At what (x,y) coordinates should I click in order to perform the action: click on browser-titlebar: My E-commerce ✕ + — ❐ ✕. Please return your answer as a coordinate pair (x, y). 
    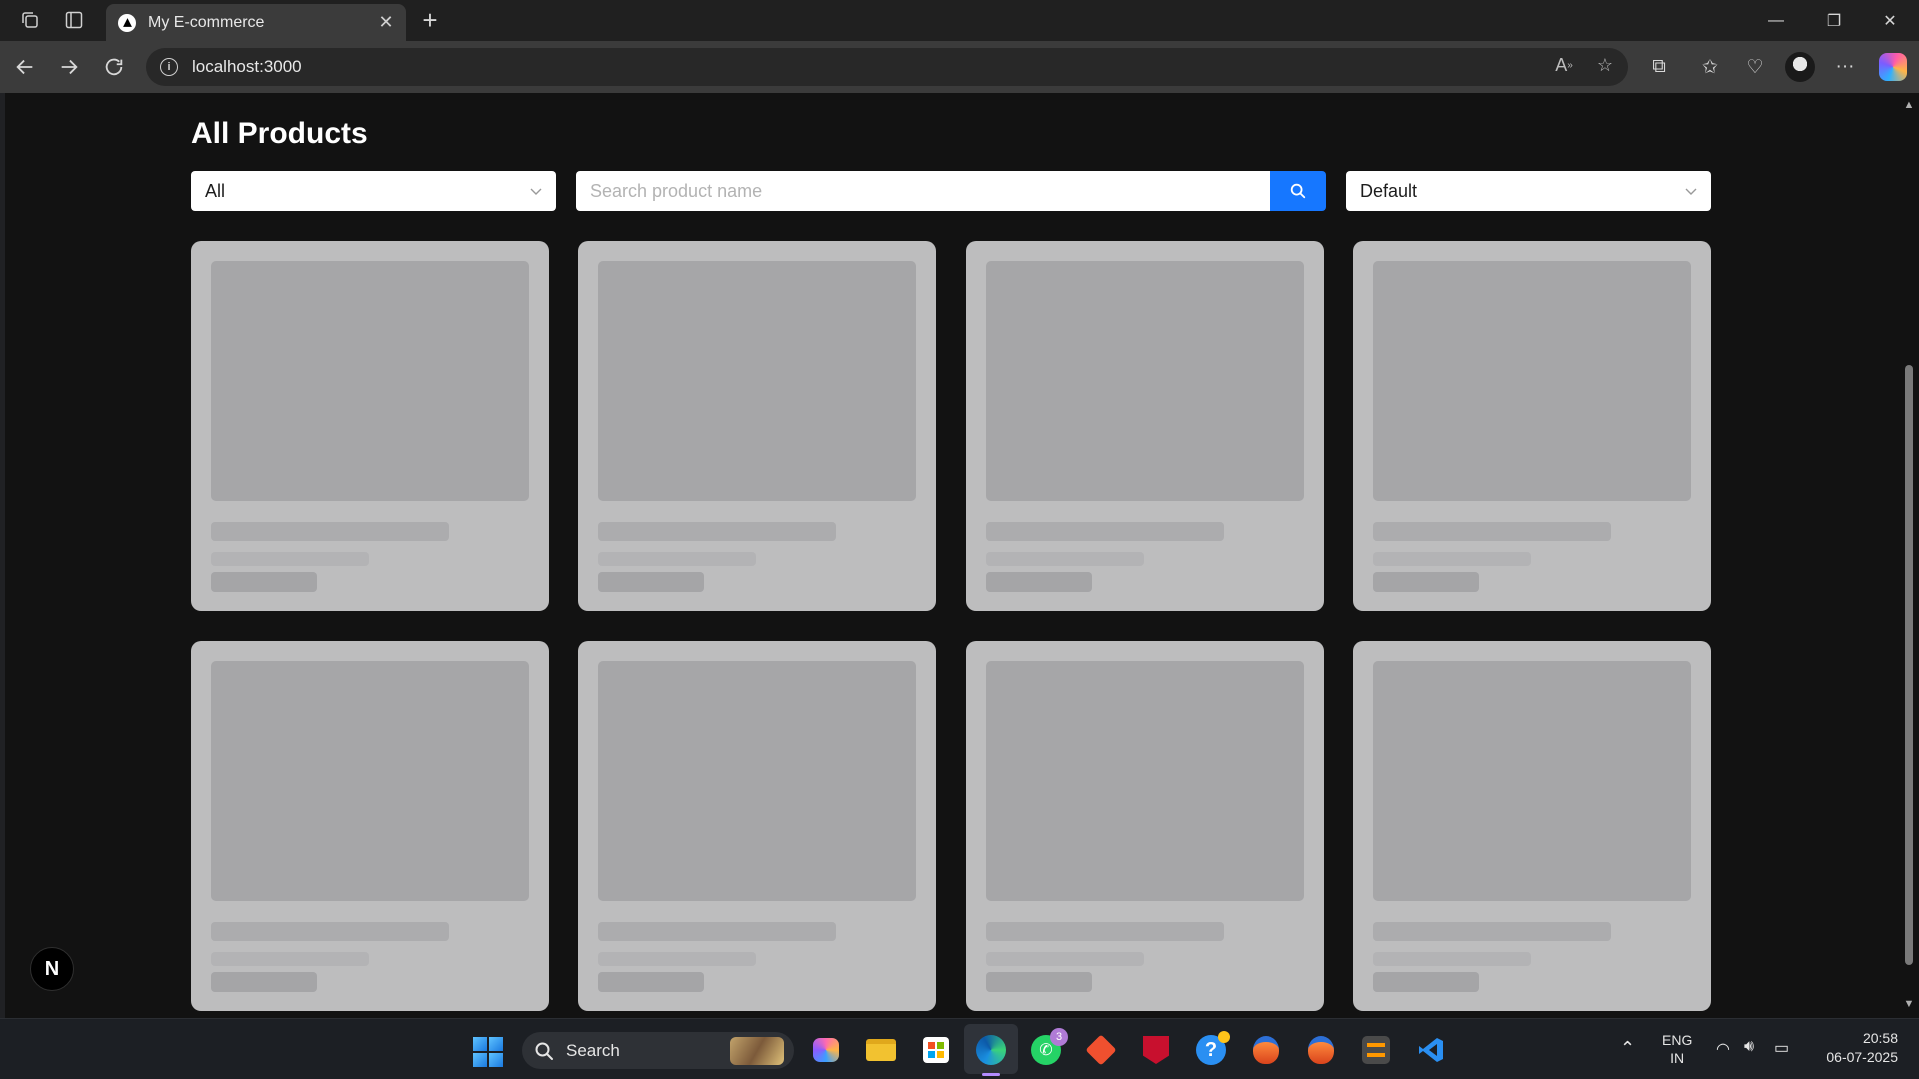
    Looking at the image, I should click on (959, 20).